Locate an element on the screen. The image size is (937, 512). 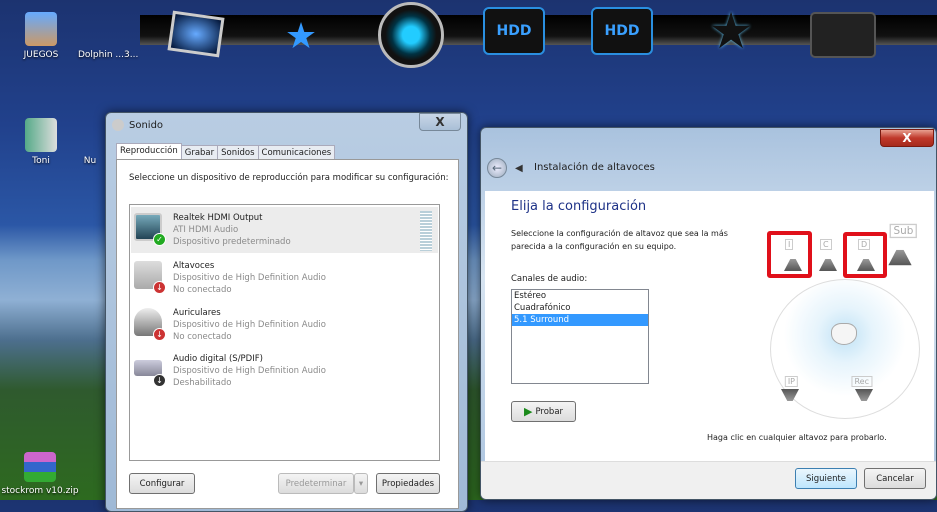
device-name: Altavoces is located at coordinates (194, 266).